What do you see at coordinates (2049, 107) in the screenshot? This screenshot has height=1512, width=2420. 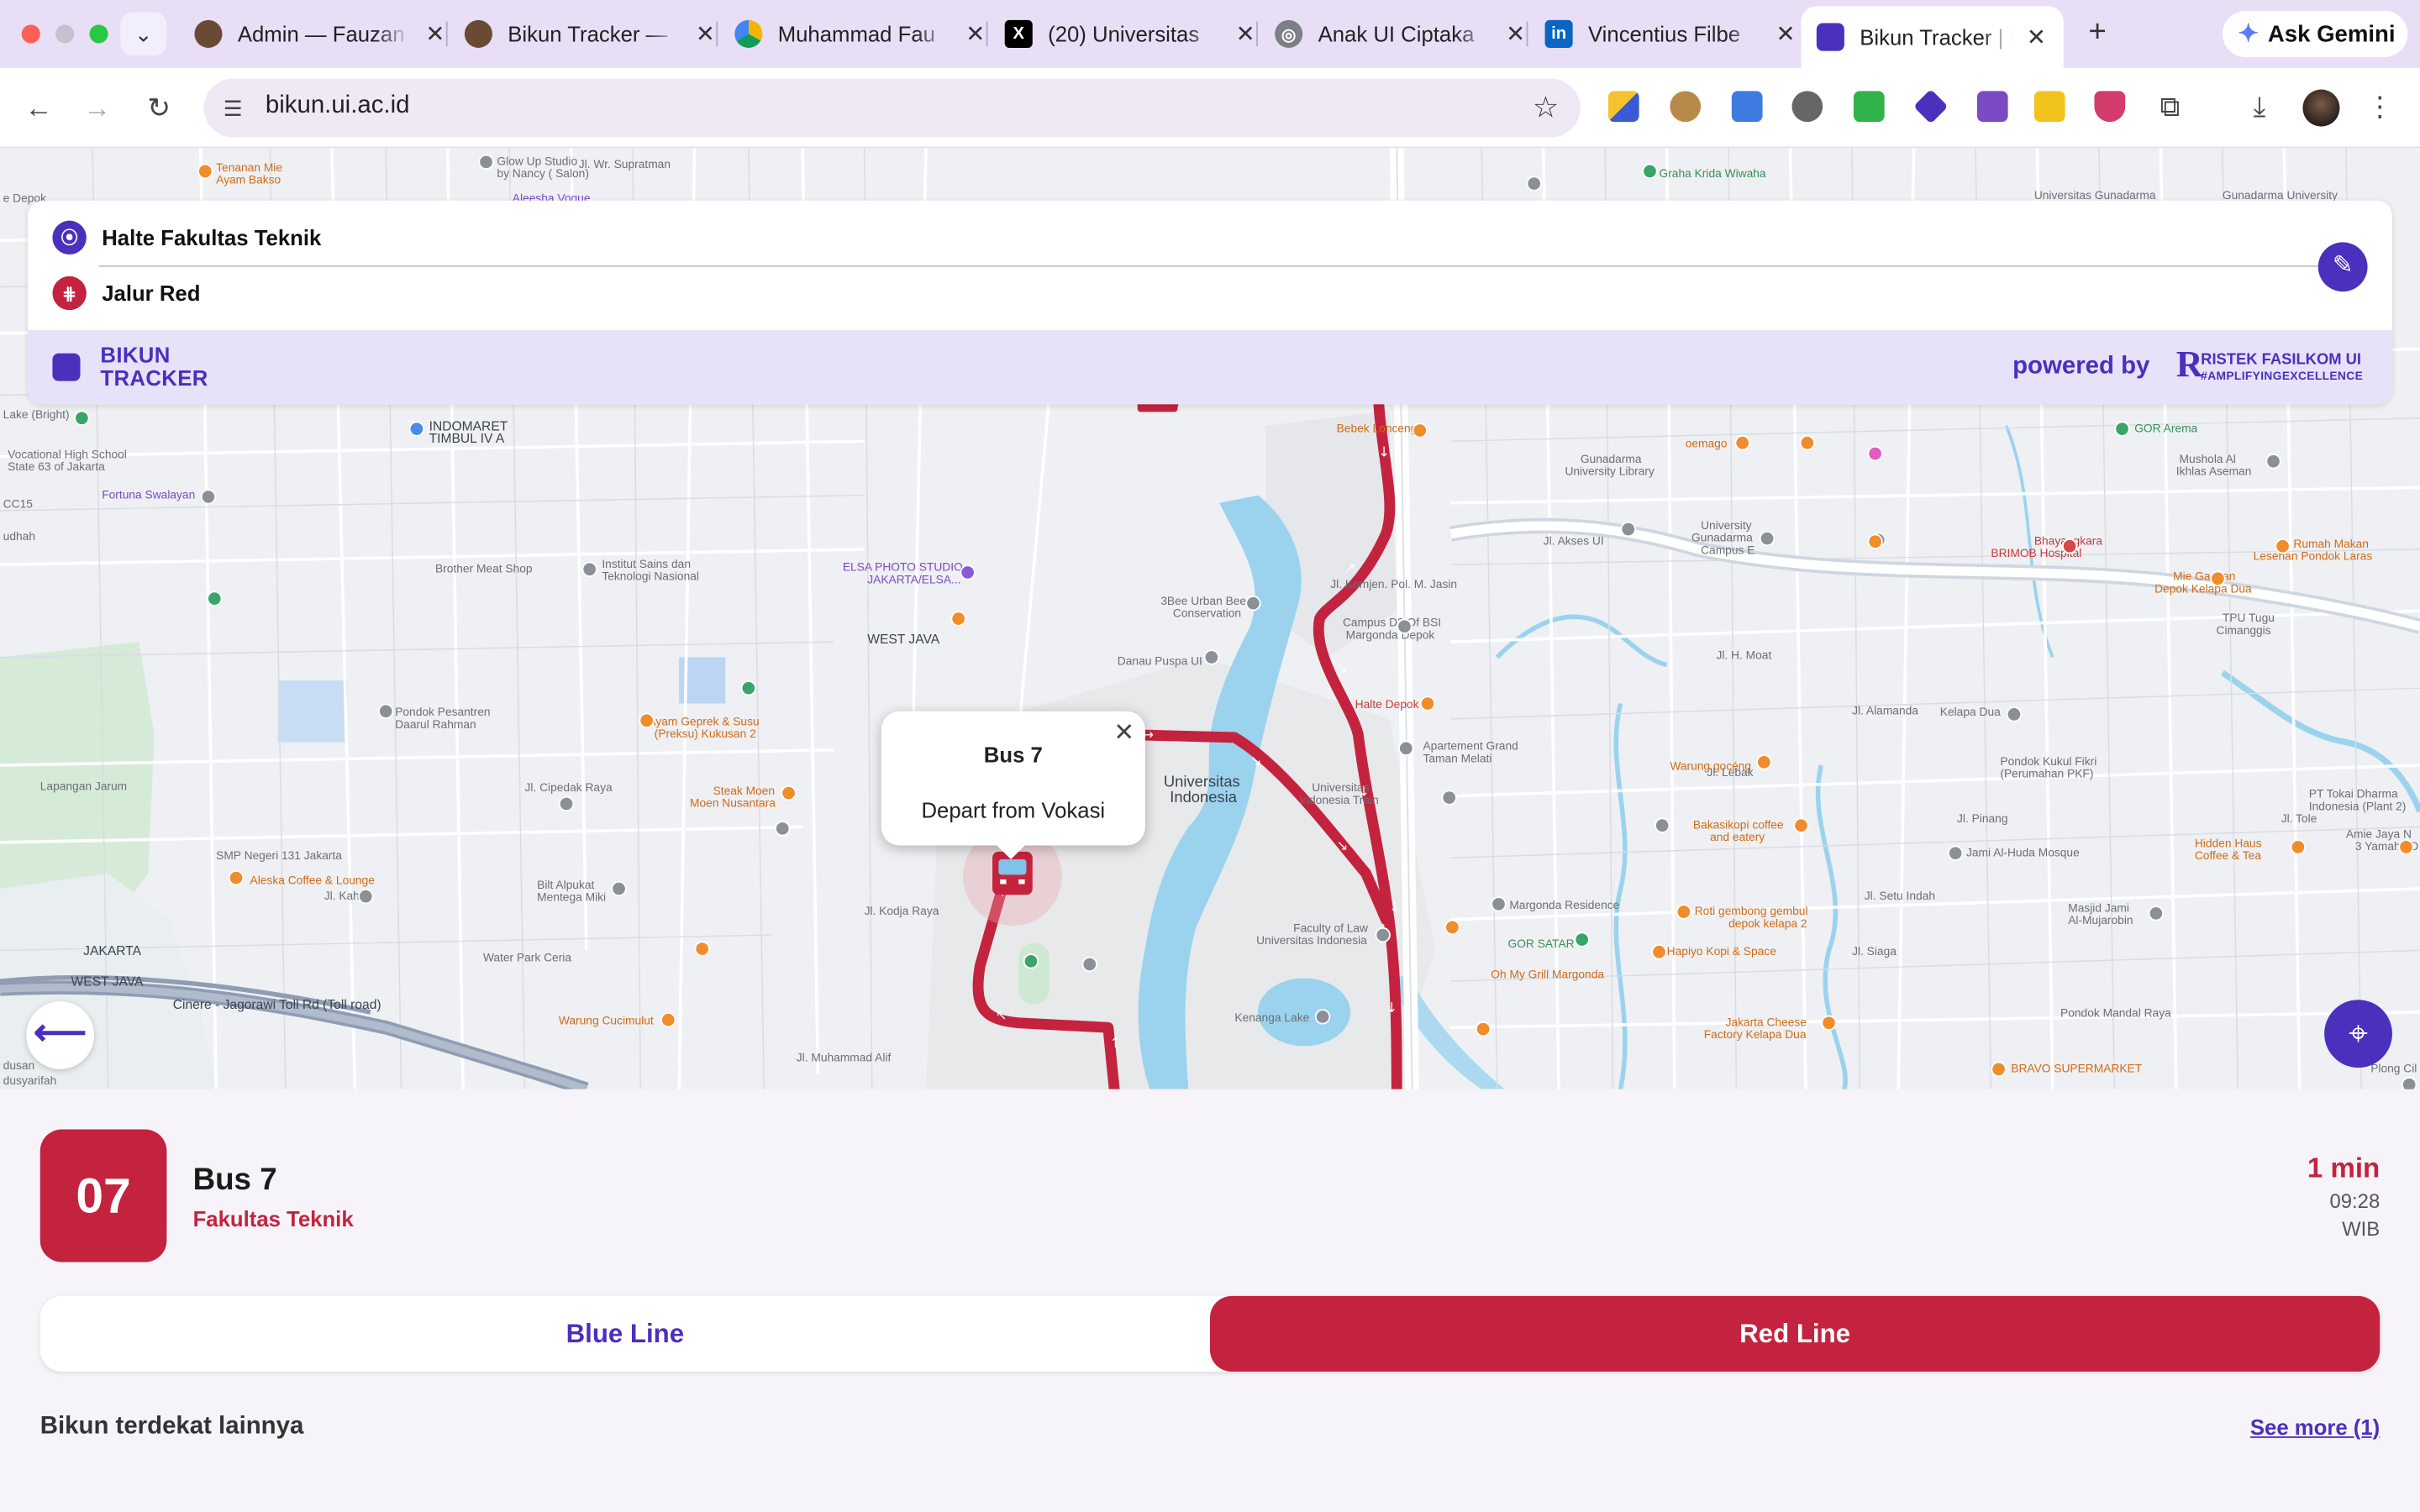 I see `extension-8-icon` at bounding box center [2049, 107].